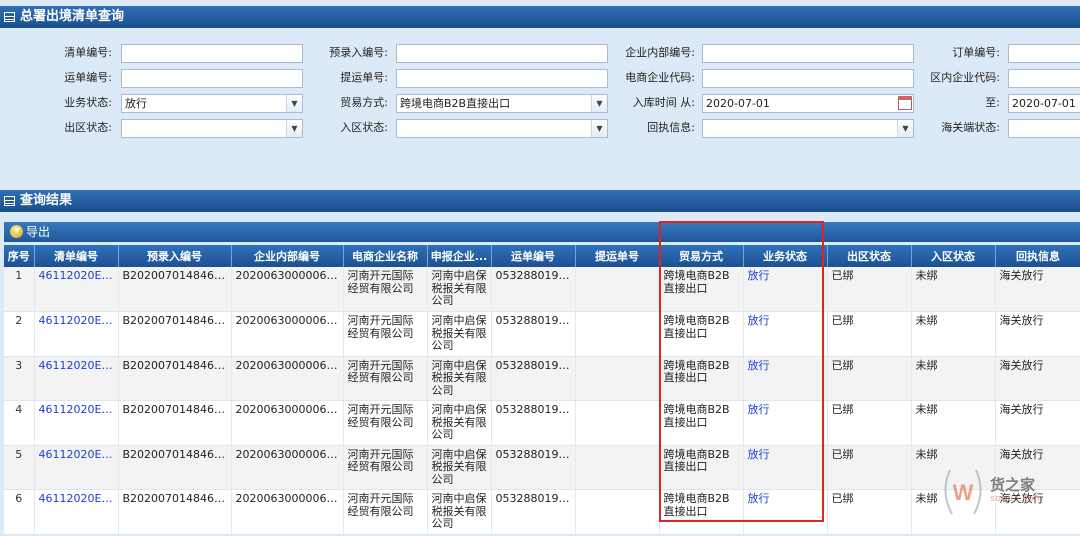 The image size is (1080, 536). What do you see at coordinates (88, 52) in the screenshot?
I see `list-no-label: 清单编号:` at bounding box center [88, 52].